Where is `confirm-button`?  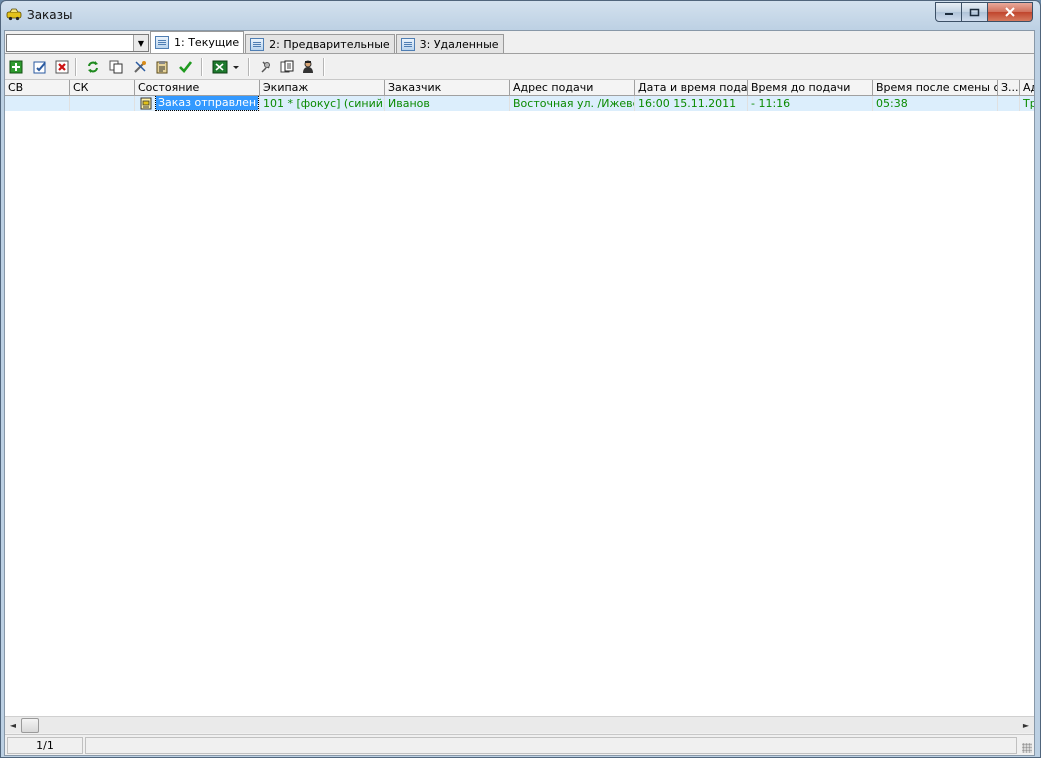
confirm-button is located at coordinates (185, 67).